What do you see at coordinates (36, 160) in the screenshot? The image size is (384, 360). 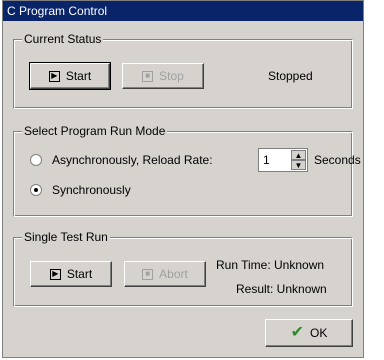 I see `async-radio` at bounding box center [36, 160].